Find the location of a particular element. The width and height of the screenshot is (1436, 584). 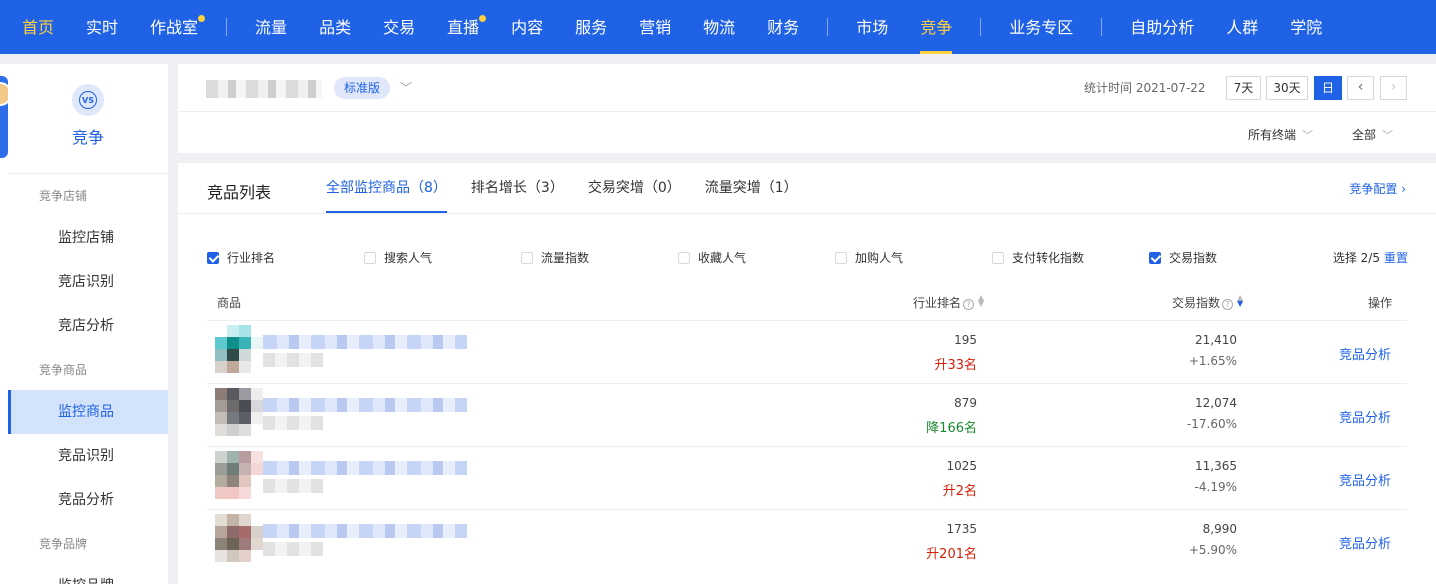

sidebar-item: 竞品分析 is located at coordinates (88, 500).